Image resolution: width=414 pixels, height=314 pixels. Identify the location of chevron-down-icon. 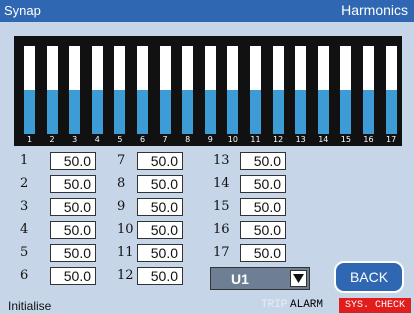
(298, 278).